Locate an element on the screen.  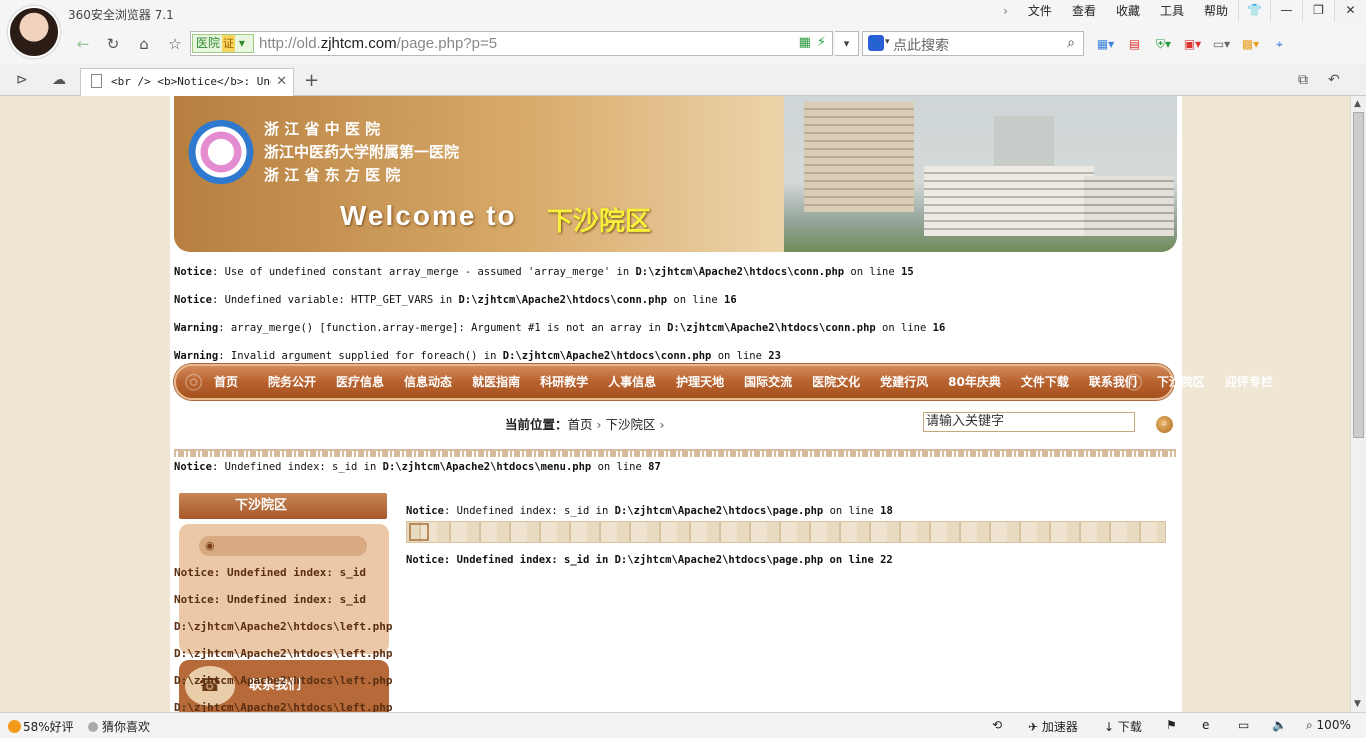
screenshot-icon: ▭▾ is located at coordinates (1221, 44).